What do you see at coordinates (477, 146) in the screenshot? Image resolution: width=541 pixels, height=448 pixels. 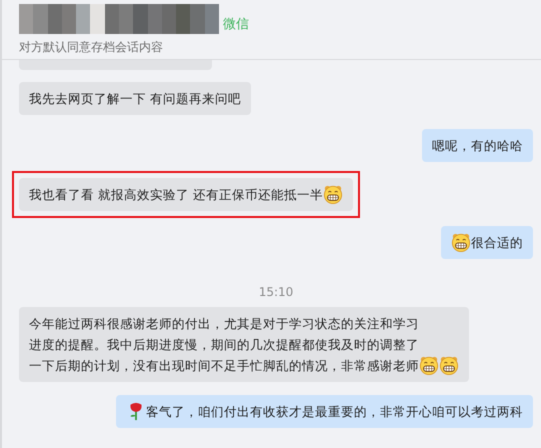 I see `message-text: 嗯呢，有的哈哈` at bounding box center [477, 146].